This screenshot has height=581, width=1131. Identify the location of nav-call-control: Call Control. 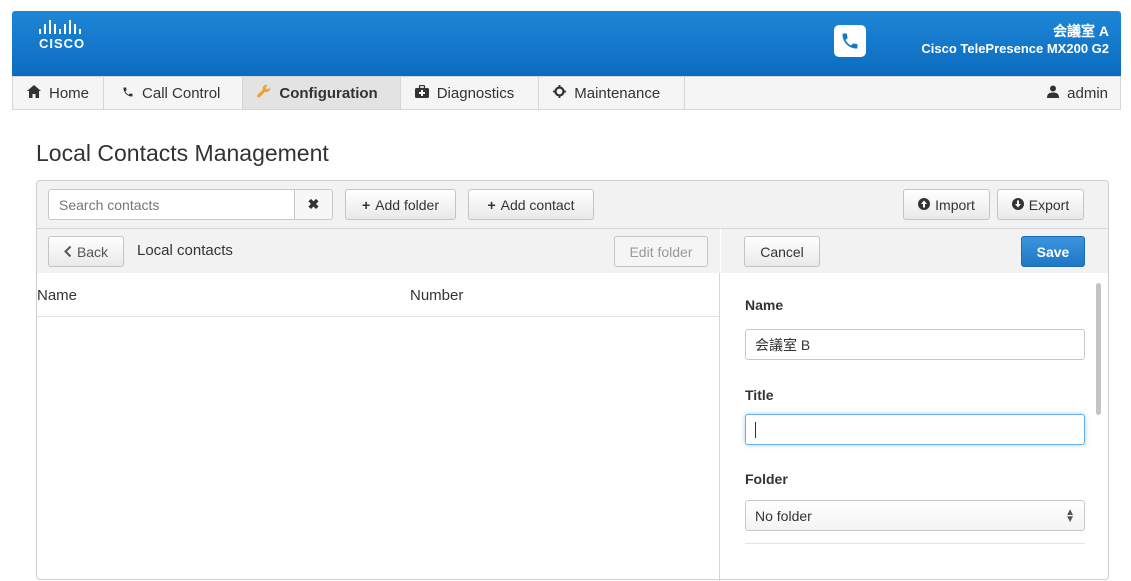
(174, 93).